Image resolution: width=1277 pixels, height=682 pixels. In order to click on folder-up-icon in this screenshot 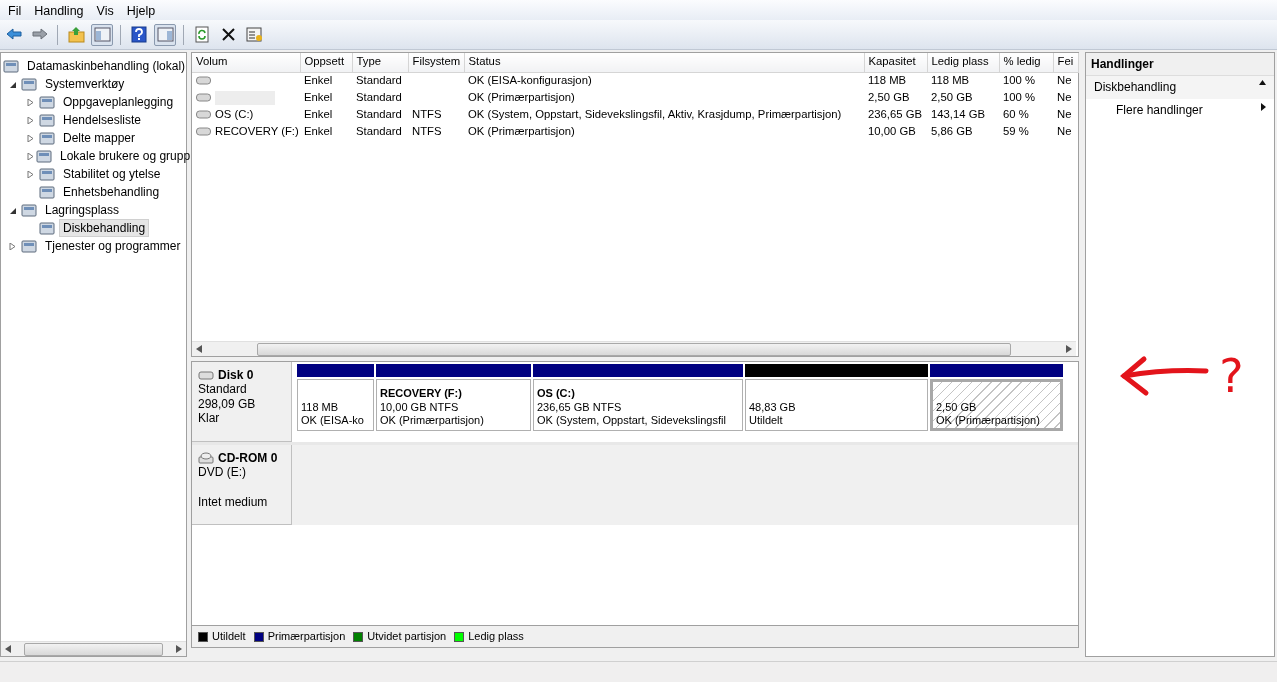, I will do `click(76, 34)`.